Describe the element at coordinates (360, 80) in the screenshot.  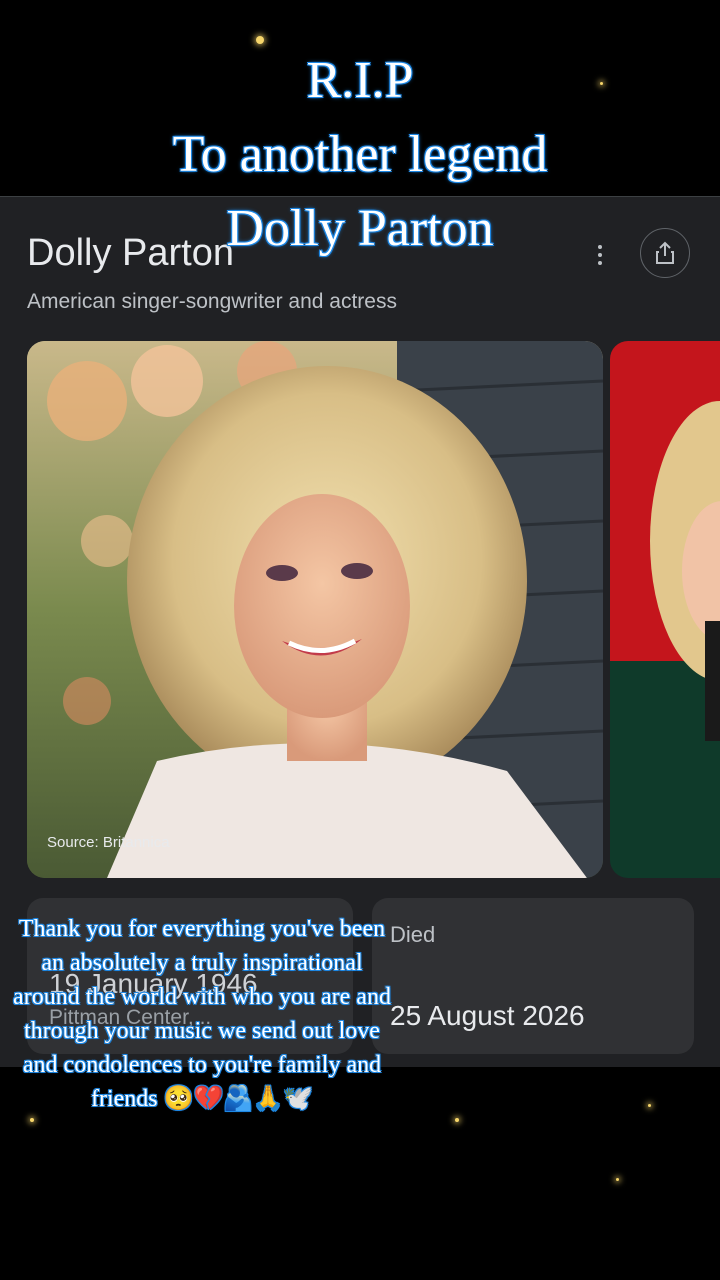
I see `overlay-title-line: R.I.P` at that location.